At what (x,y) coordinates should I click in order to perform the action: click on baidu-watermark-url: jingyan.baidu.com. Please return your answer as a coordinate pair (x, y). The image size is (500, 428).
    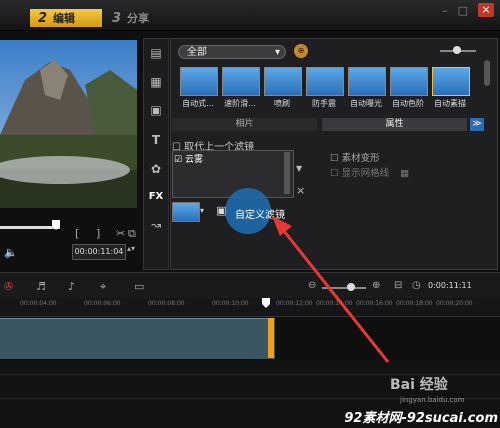
    Looking at the image, I should click on (432, 400).